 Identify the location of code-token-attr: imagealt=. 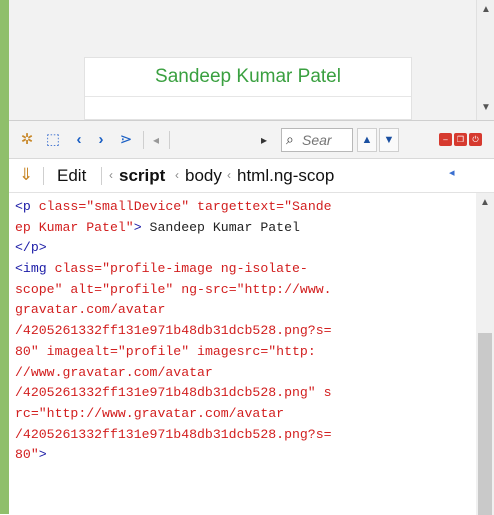
(78, 351).